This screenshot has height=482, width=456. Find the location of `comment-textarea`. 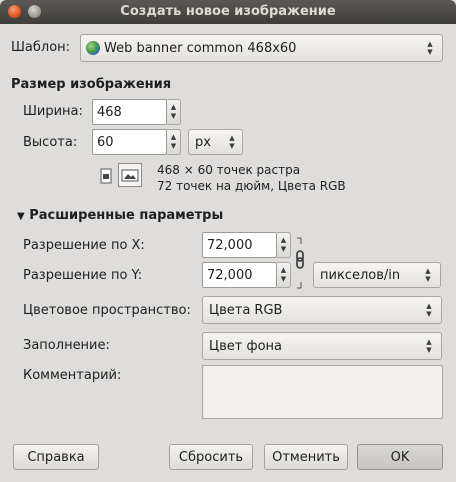

comment-textarea is located at coordinates (322, 392).